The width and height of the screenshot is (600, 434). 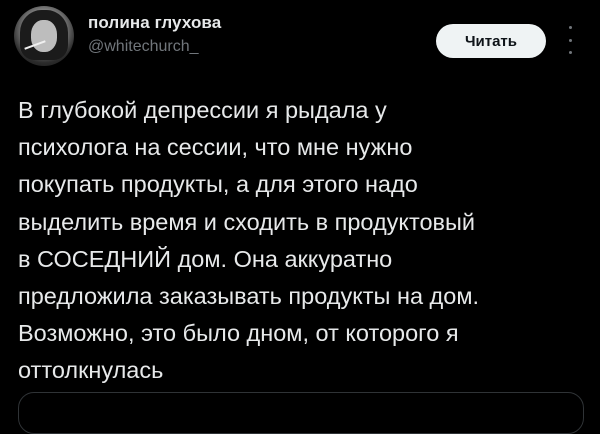 I want to click on author-avatar, so click(x=44, y=36).